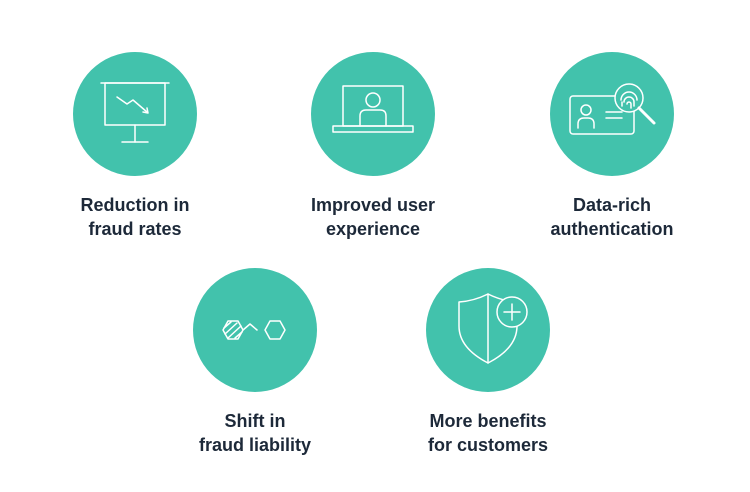 This screenshot has height=492, width=750. Describe the element at coordinates (488, 433) in the screenshot. I see `benefit-label: More benefits for customers` at that location.